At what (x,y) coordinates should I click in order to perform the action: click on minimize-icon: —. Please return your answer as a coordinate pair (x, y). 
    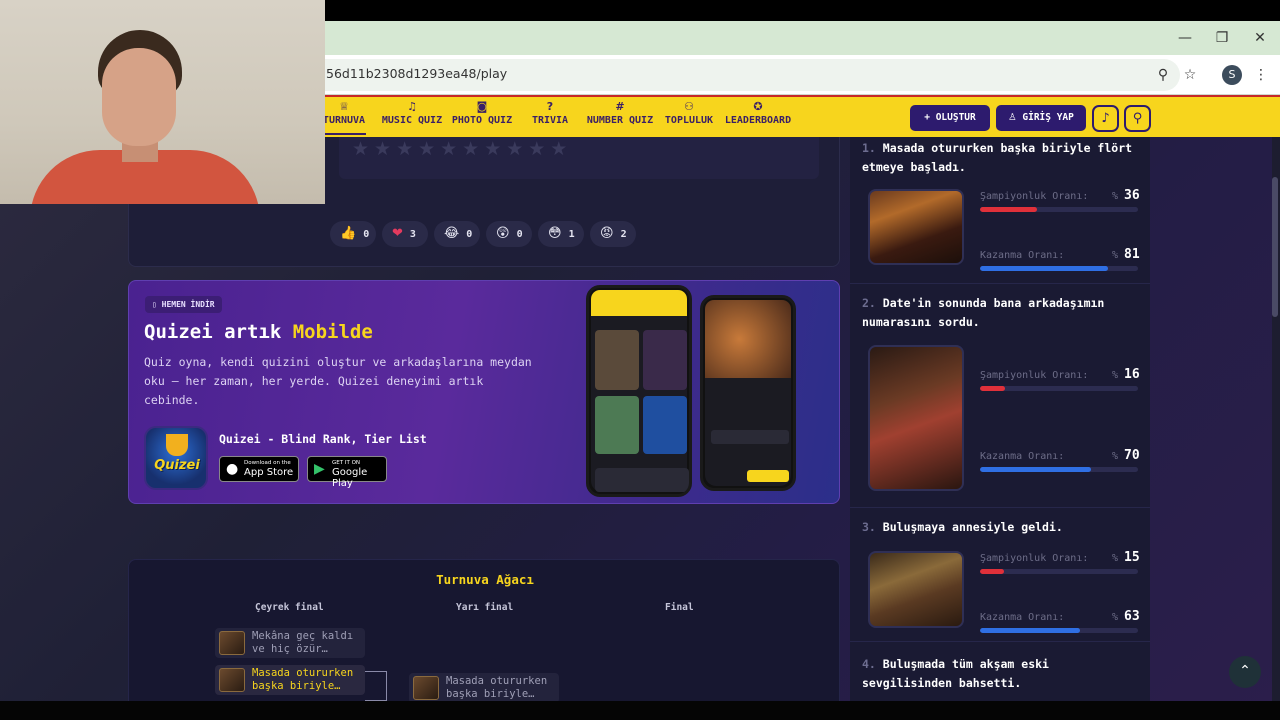
    Looking at the image, I should click on (1185, 38).